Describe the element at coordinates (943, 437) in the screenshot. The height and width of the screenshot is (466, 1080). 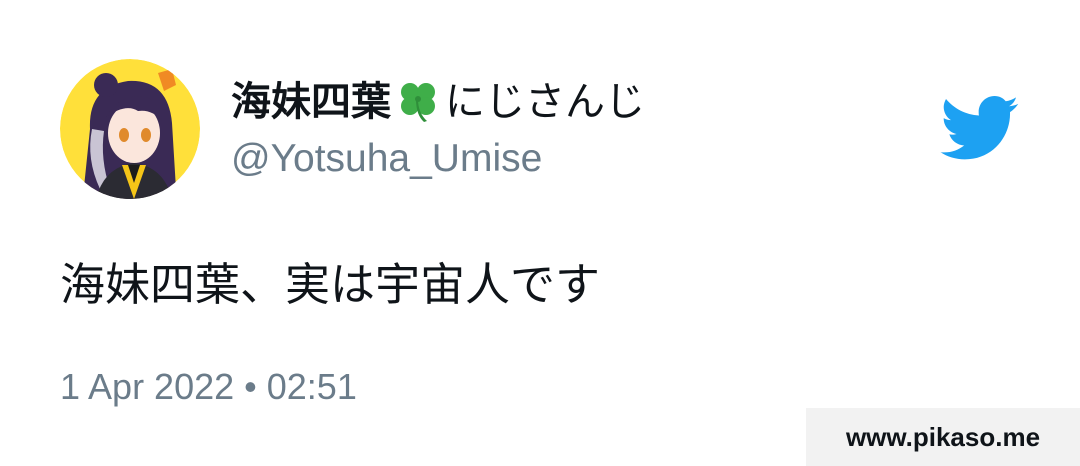
I see `watermark-badge: www.pikaso.me` at that location.